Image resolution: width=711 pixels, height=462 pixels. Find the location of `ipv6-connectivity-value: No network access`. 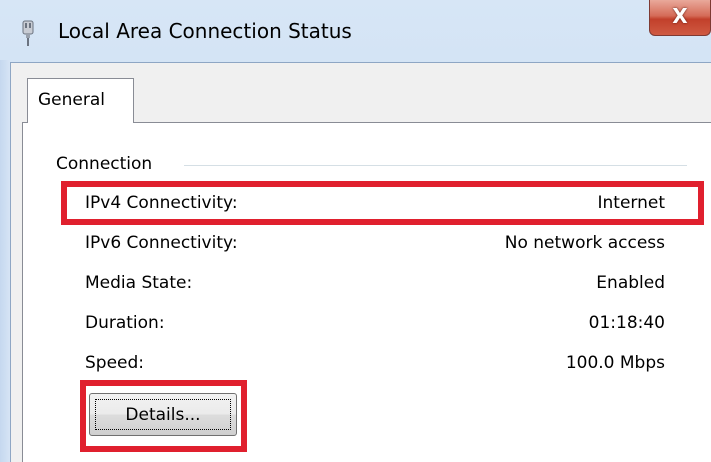

ipv6-connectivity-value: No network access is located at coordinates (584, 243).